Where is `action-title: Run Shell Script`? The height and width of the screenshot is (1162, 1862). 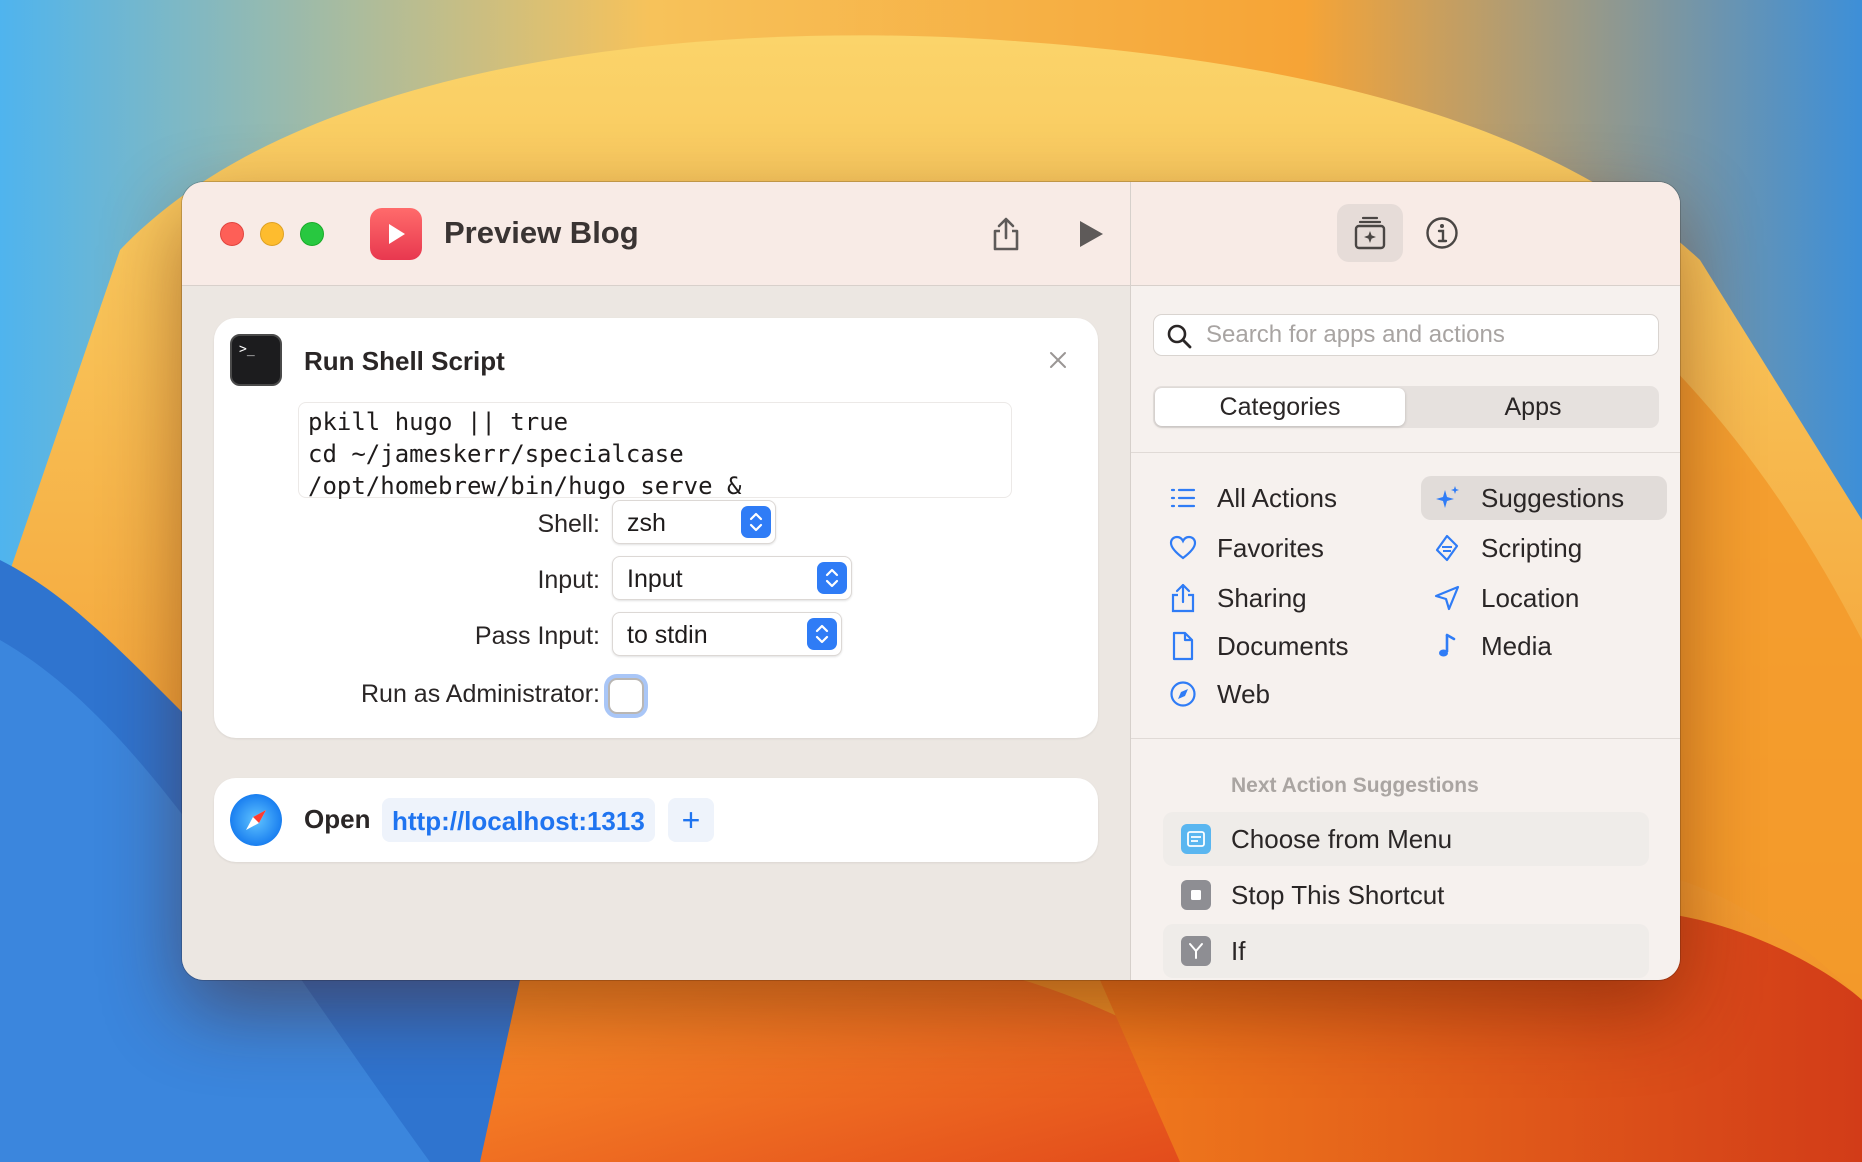
action-title: Run Shell Script is located at coordinates (404, 361).